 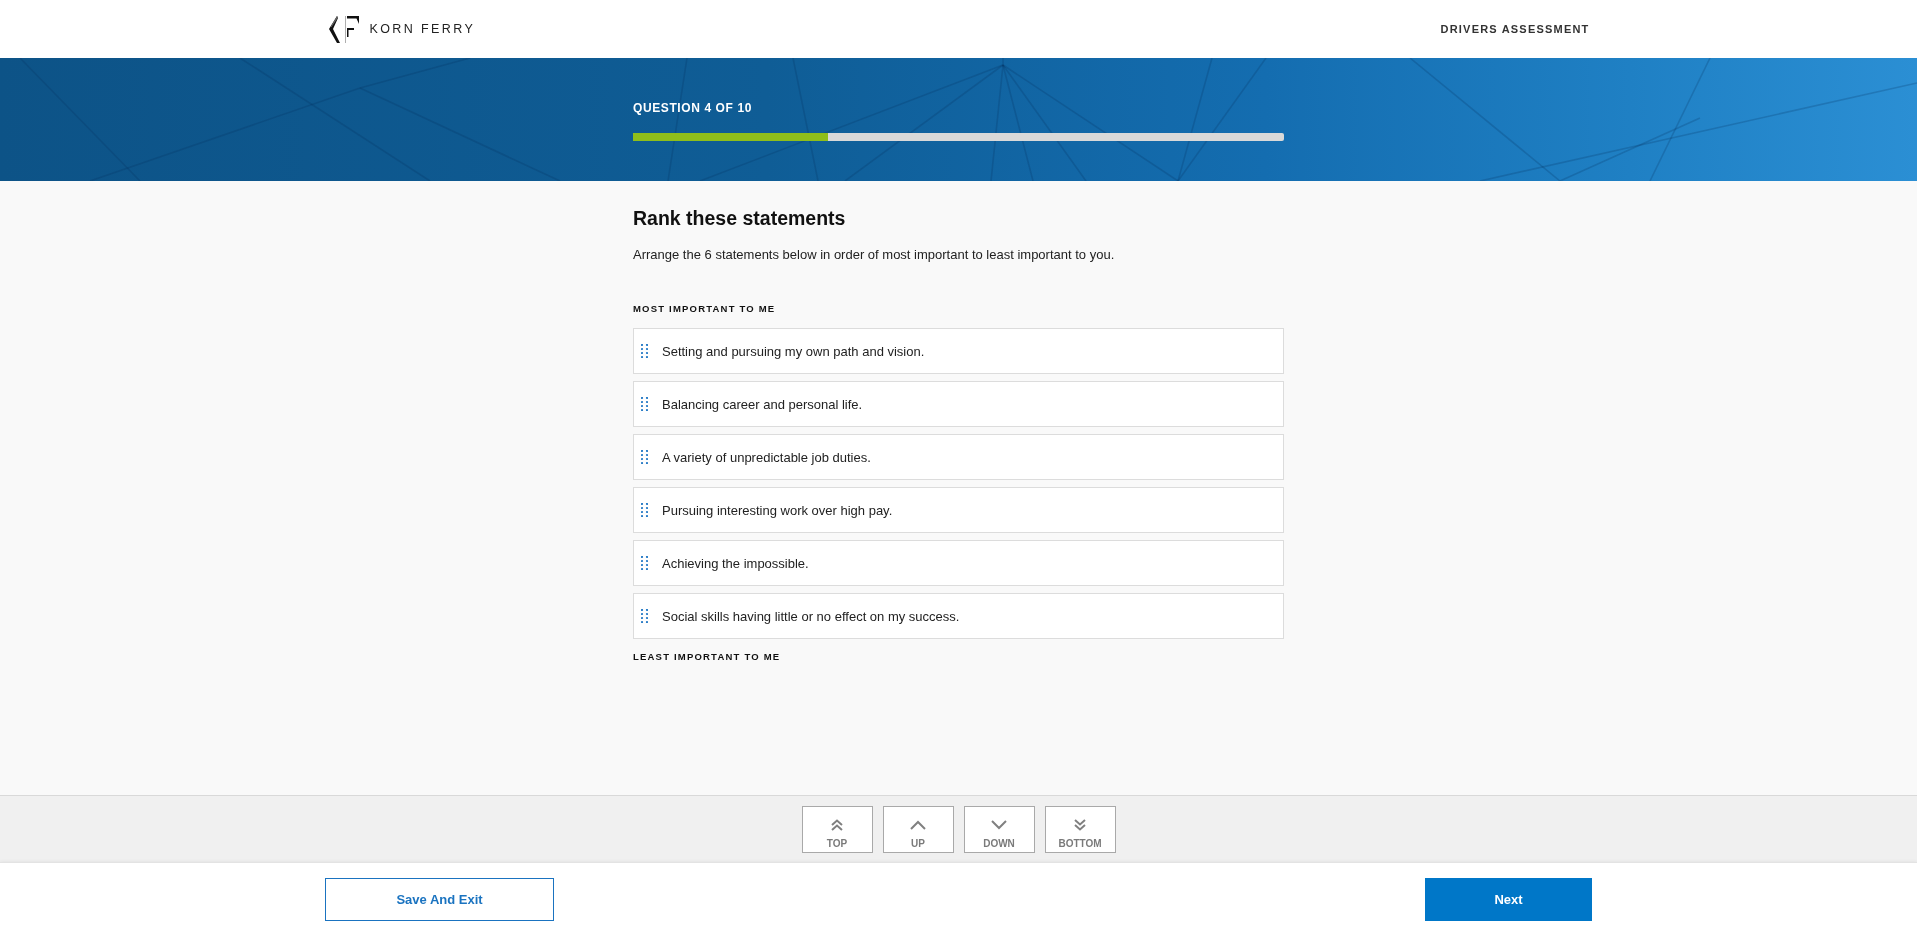 What do you see at coordinates (837, 825) in the screenshot?
I see `double-chevron-up-icon` at bounding box center [837, 825].